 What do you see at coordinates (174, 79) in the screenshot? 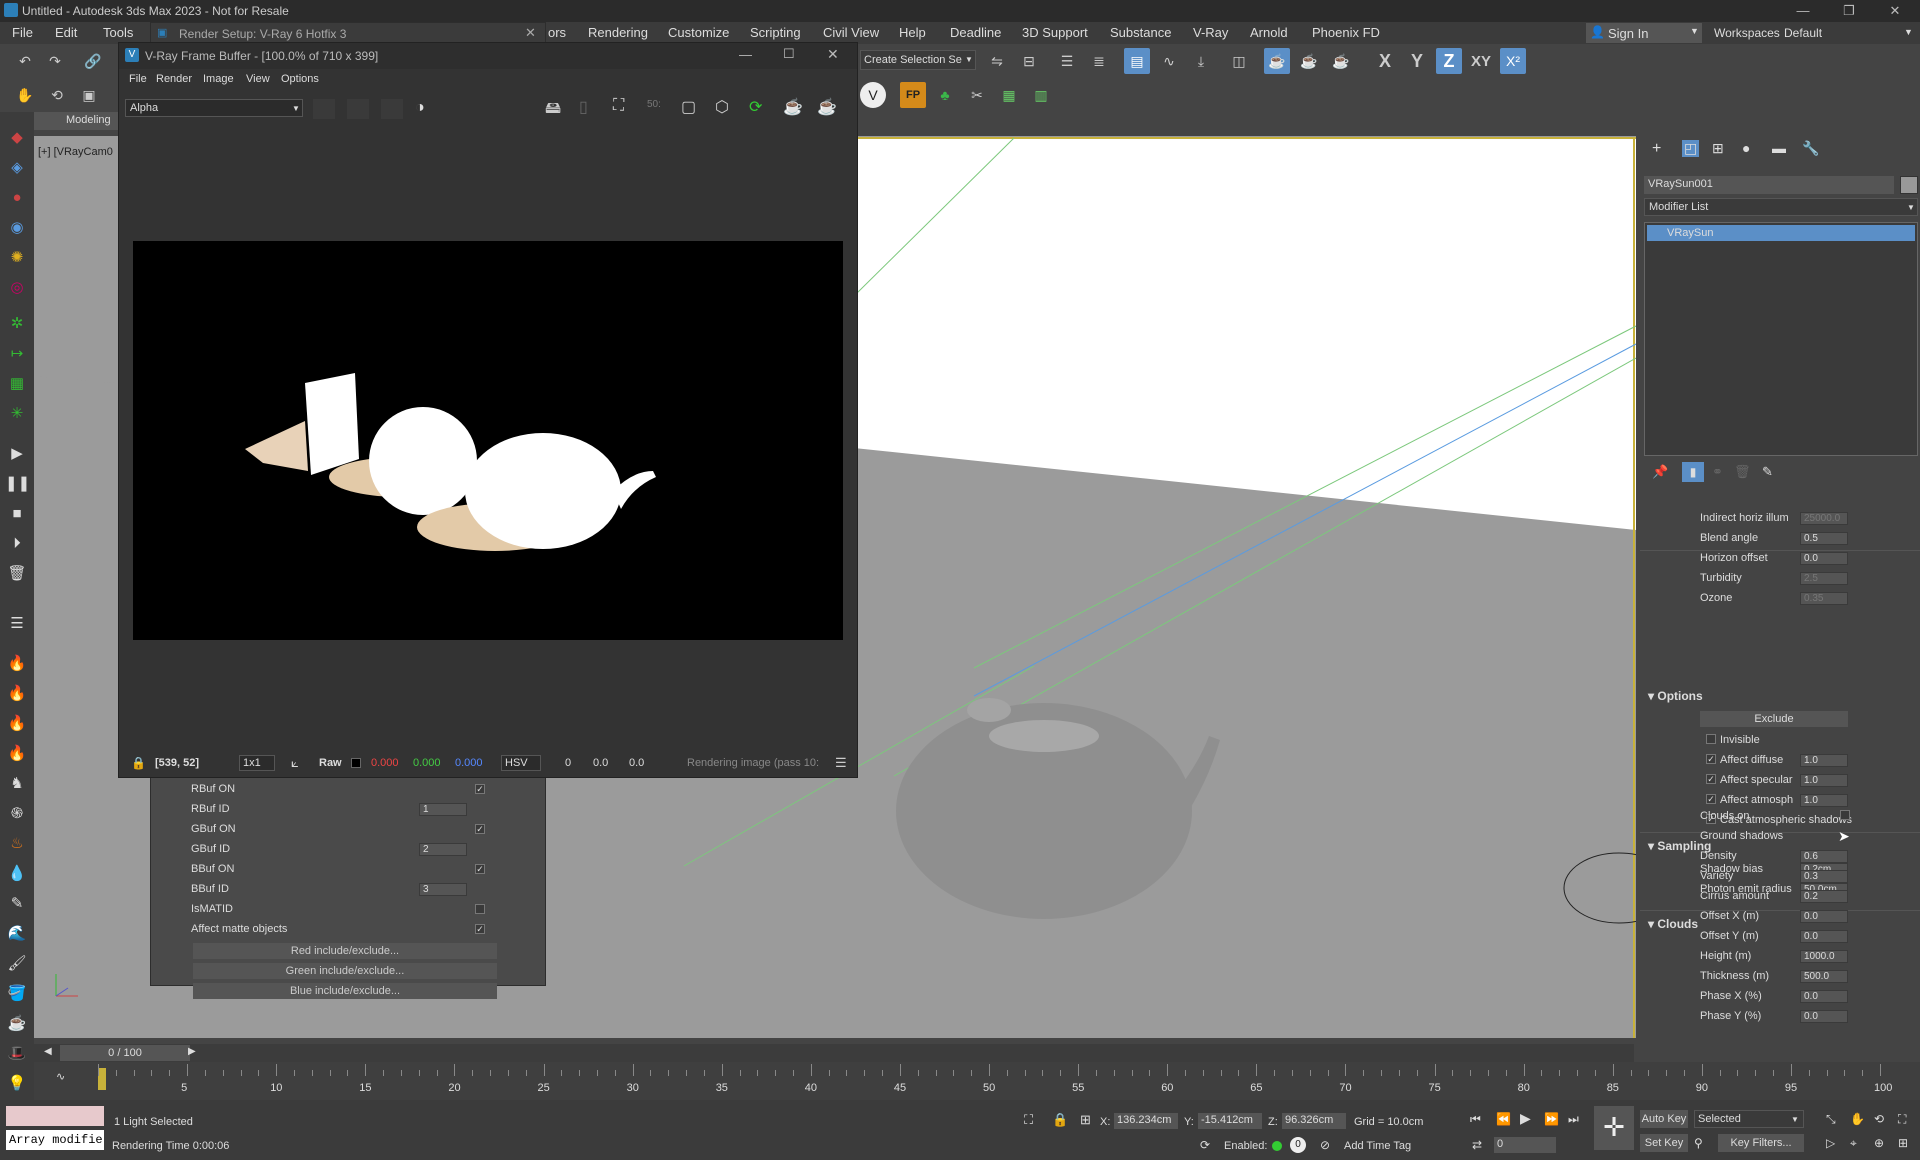
I see `vfb-menu-render: Render` at bounding box center [174, 79].